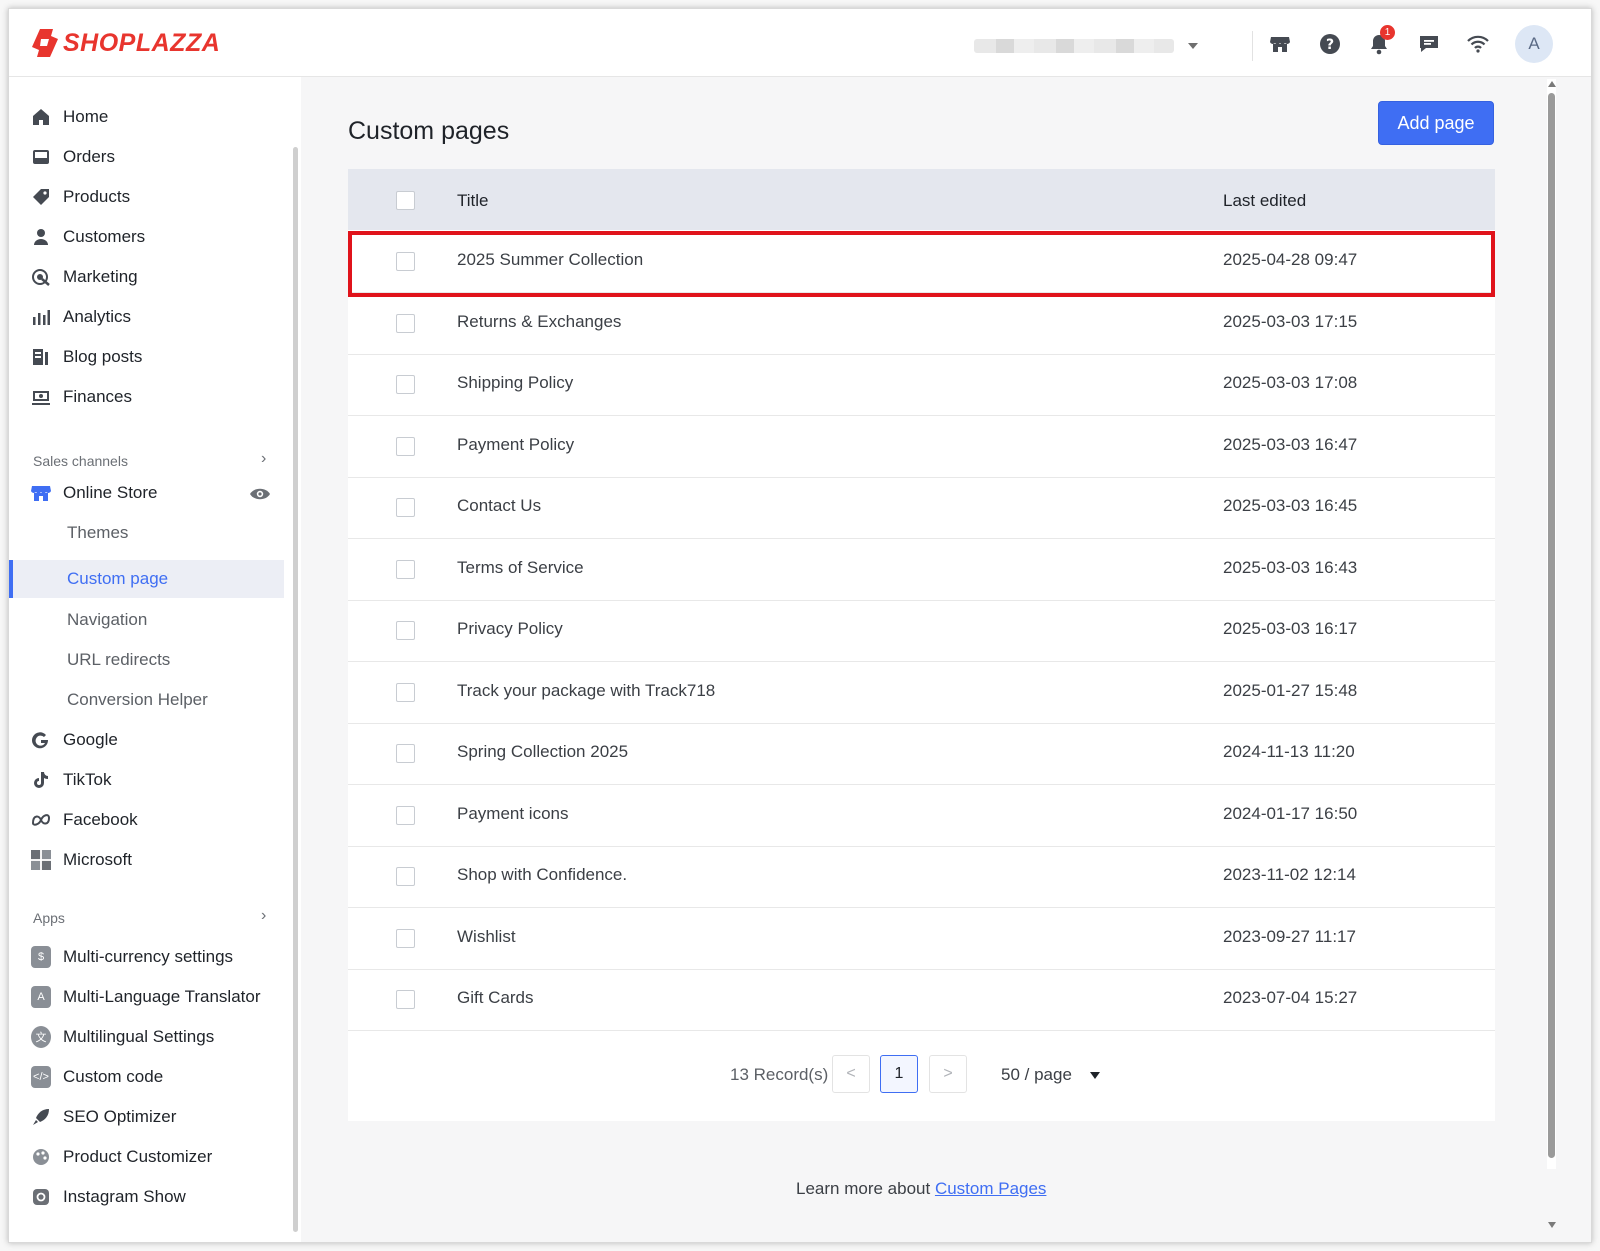 This screenshot has height=1251, width=1600. I want to click on sidebar-app-instagram-show: Instagram Show, so click(108, 1197).